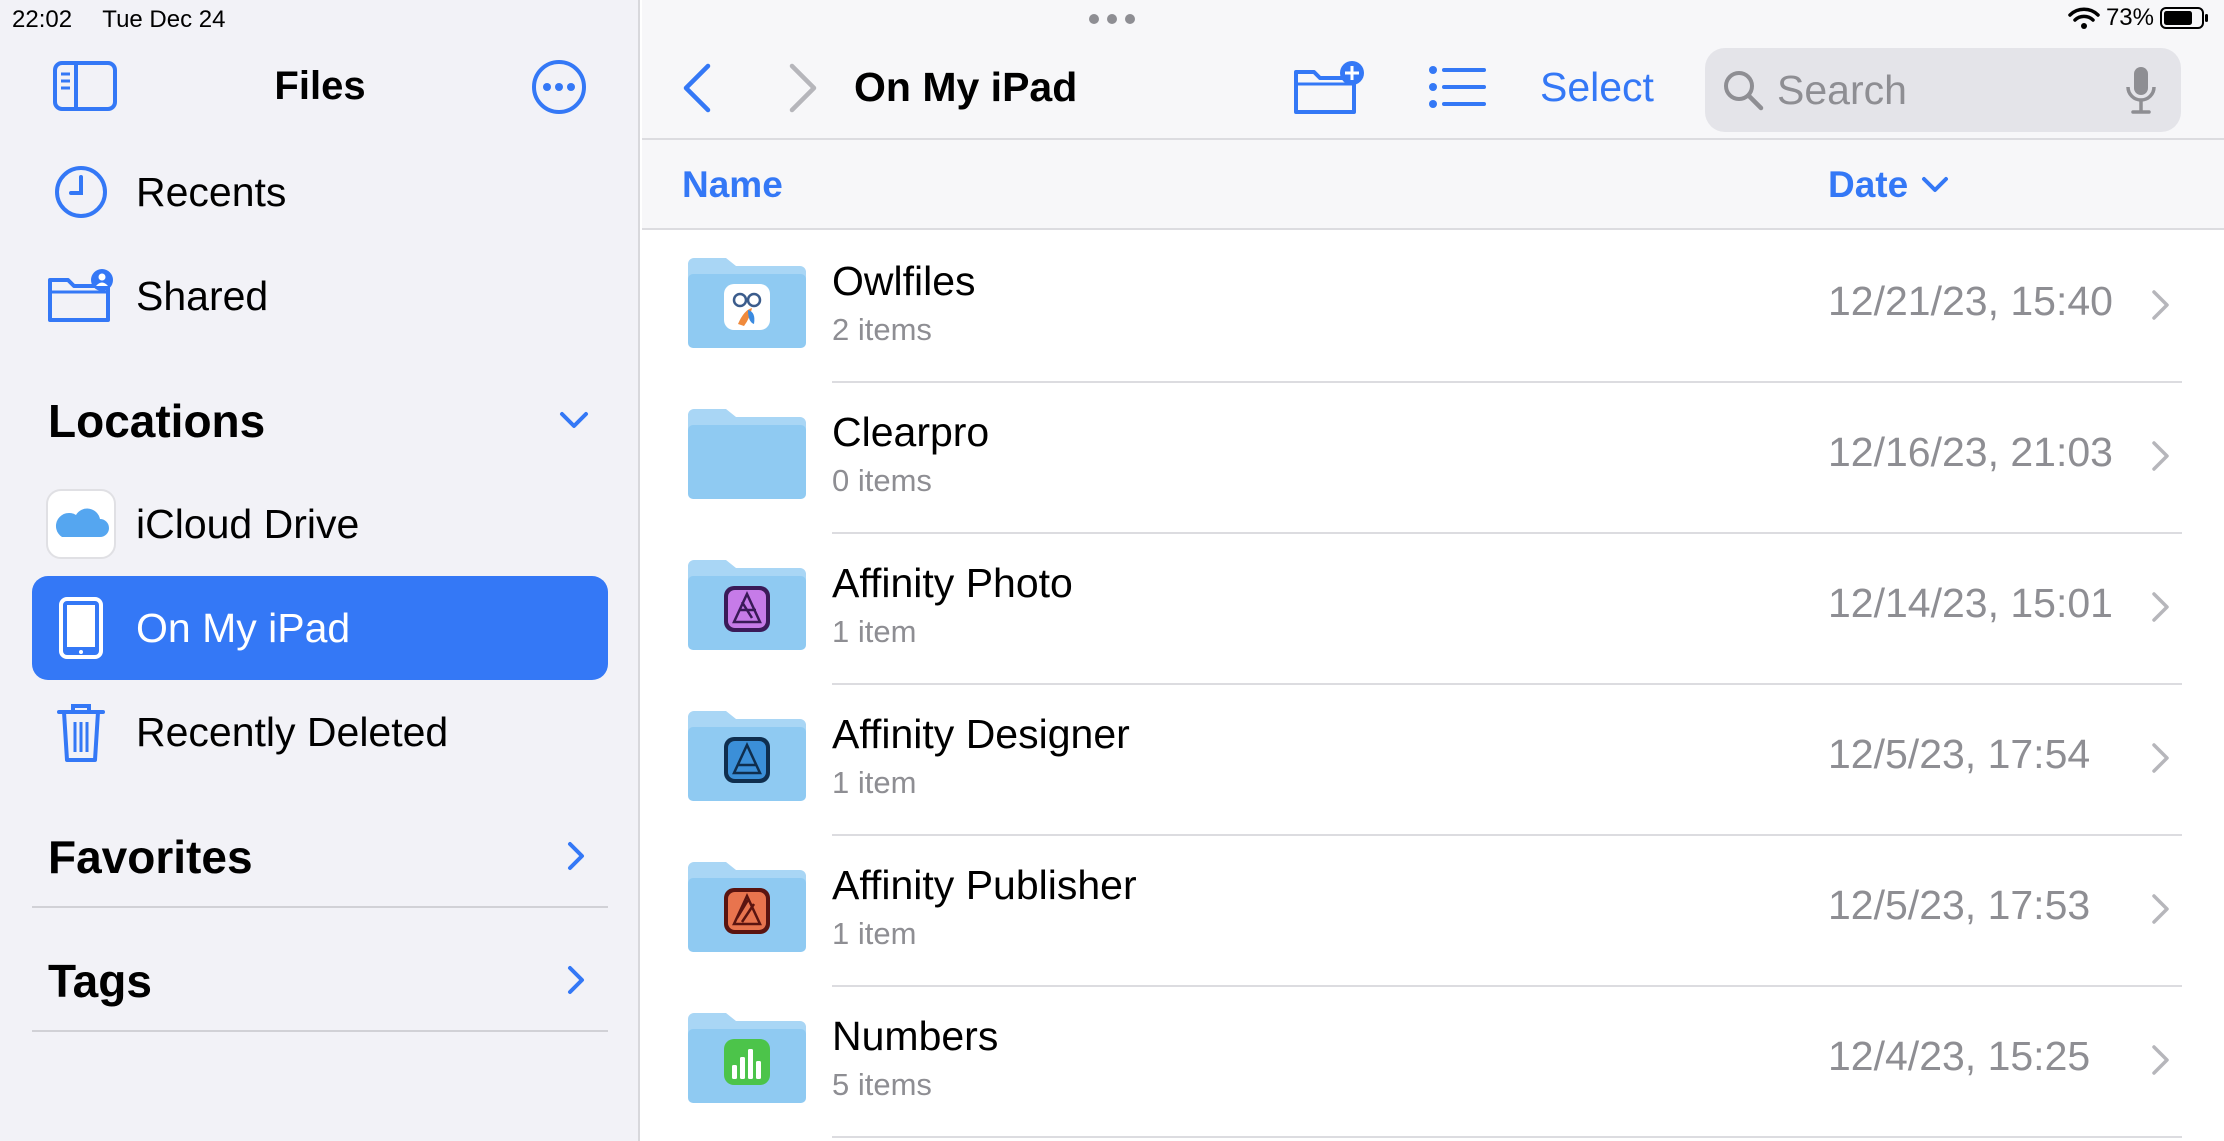  What do you see at coordinates (984, 885) in the screenshot?
I see `file-name: Affinity Publisher` at bounding box center [984, 885].